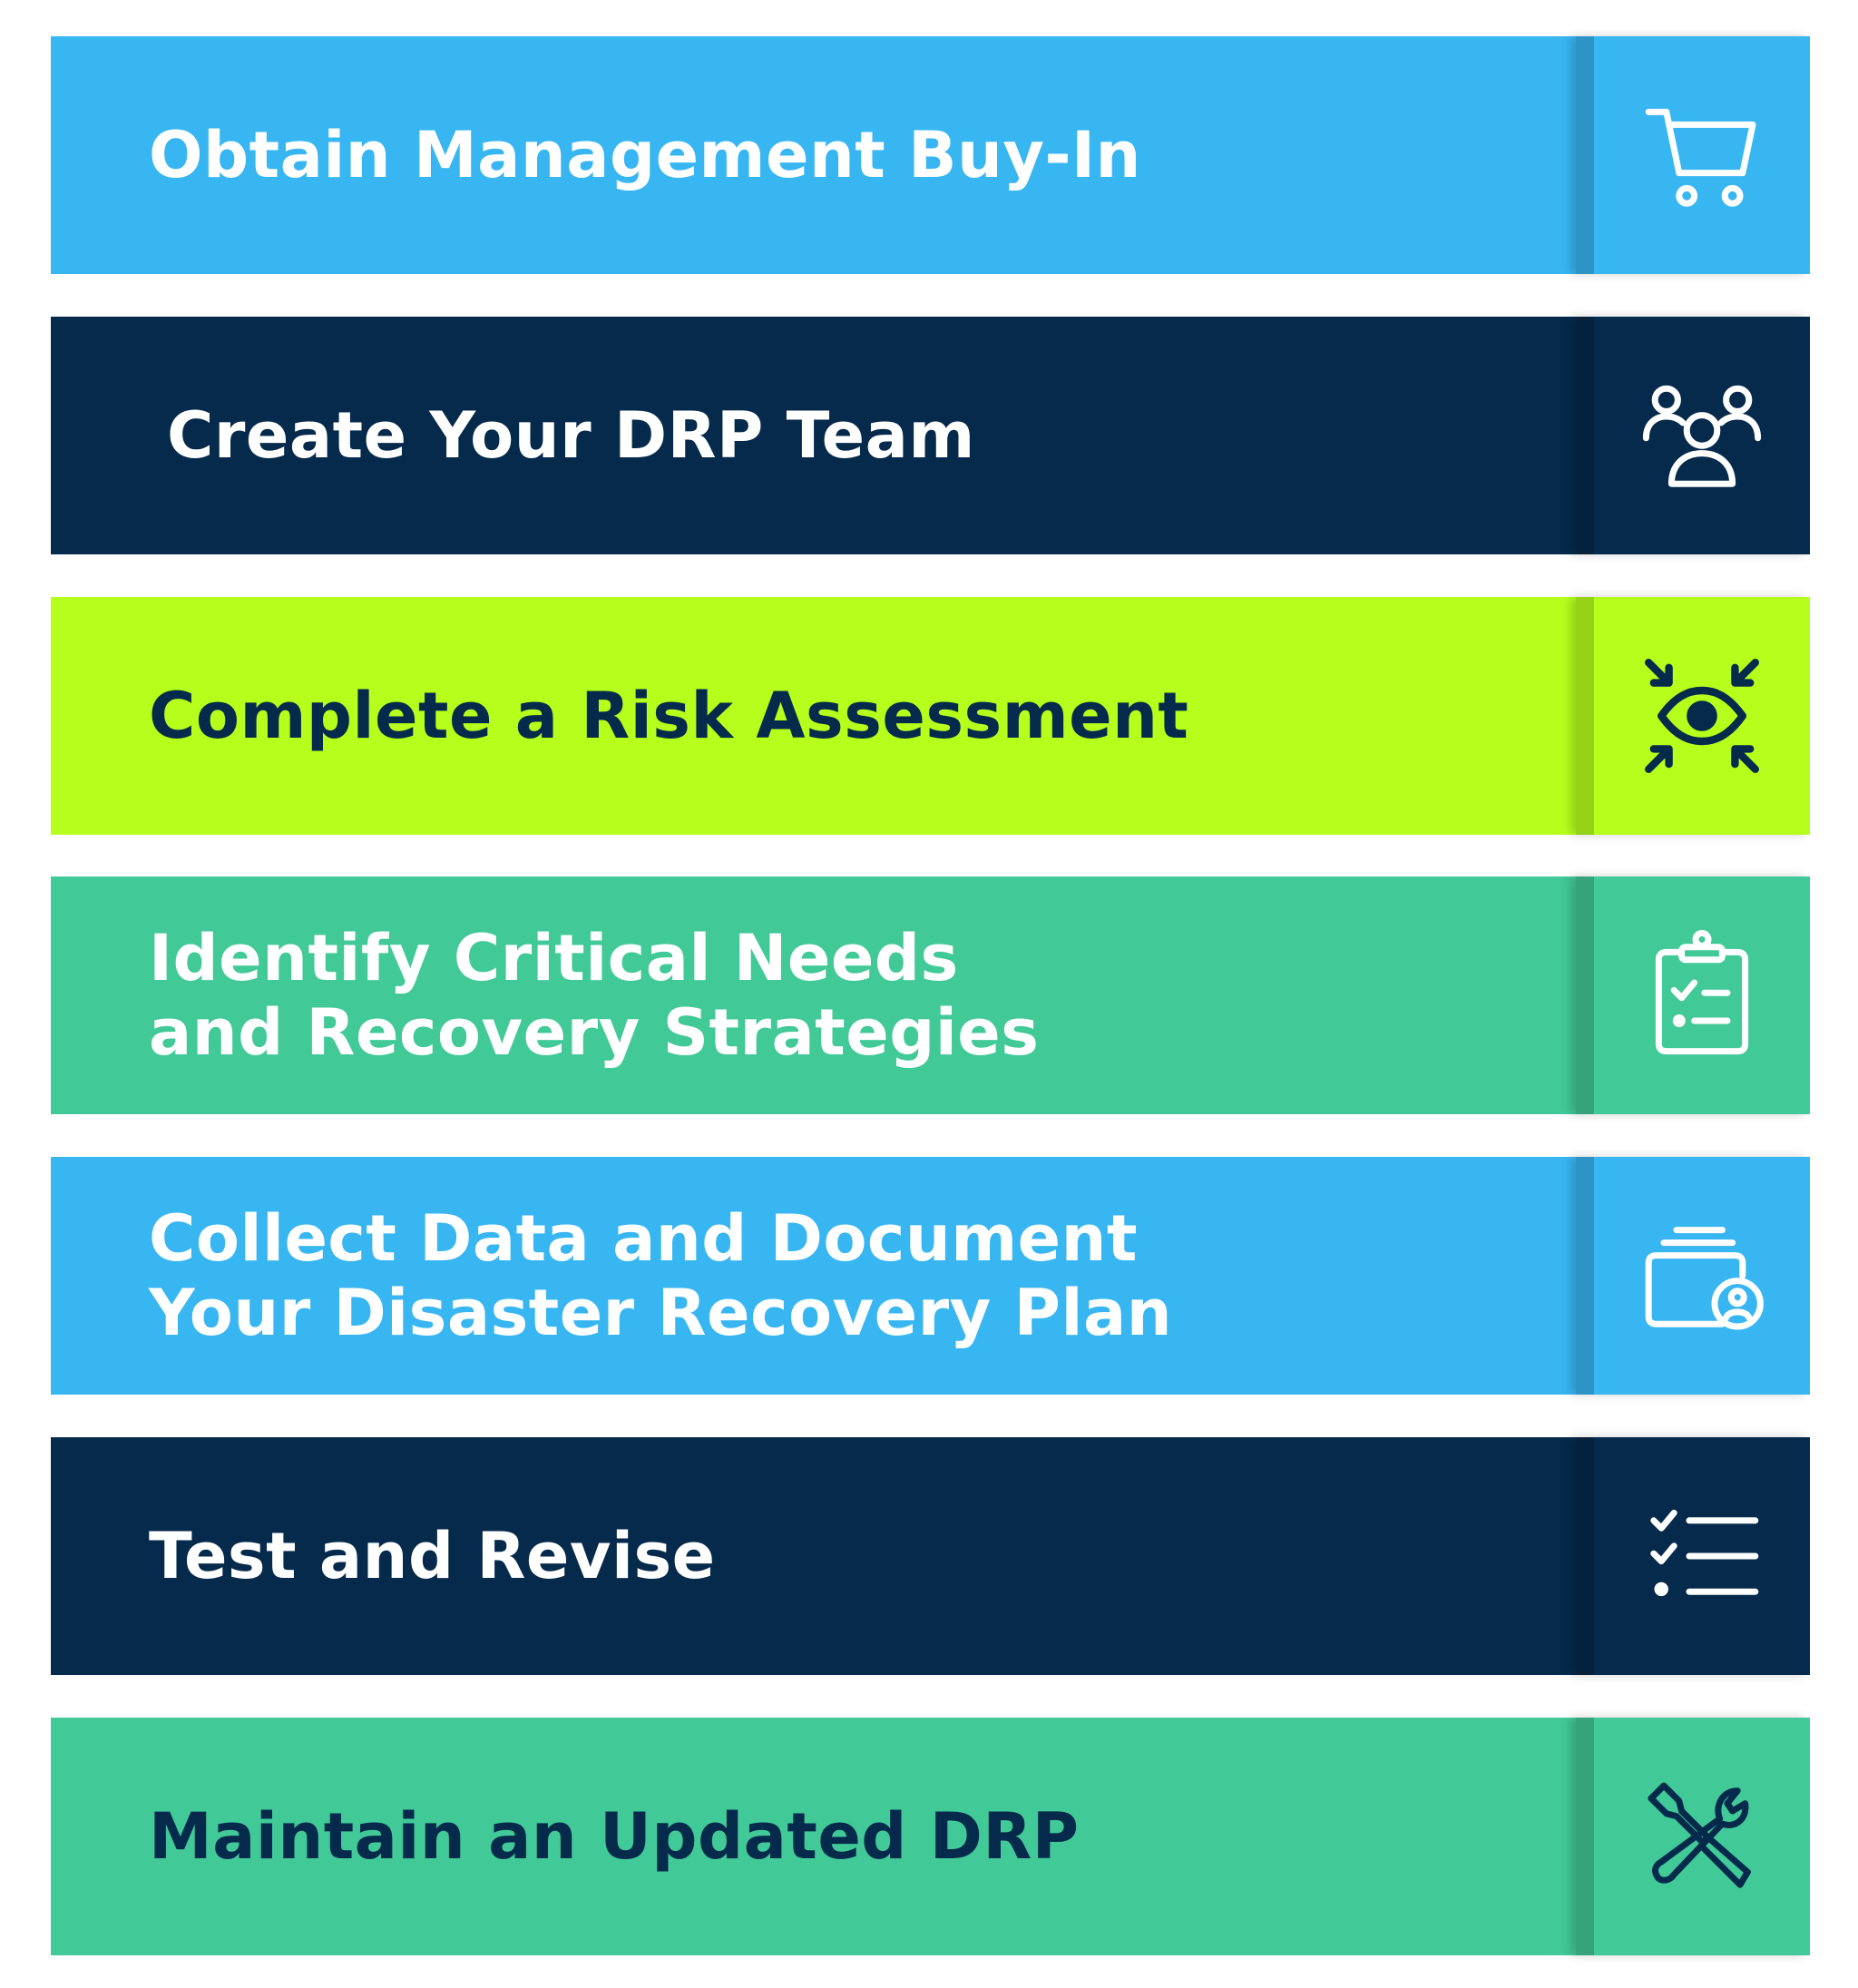 The width and height of the screenshot is (1858, 1988). What do you see at coordinates (594, 1032) in the screenshot?
I see `step-label-line: and Recovery Strategies` at bounding box center [594, 1032].